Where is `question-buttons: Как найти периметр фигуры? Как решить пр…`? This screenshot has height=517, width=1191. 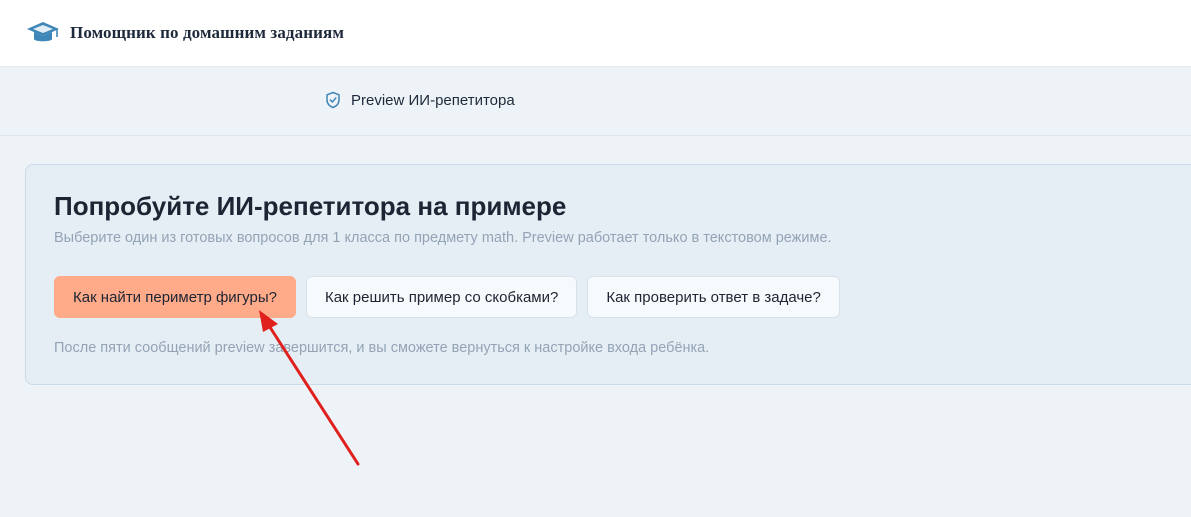 question-buttons: Как найти периметр фигуры? Как решить пр… is located at coordinates (447, 297).